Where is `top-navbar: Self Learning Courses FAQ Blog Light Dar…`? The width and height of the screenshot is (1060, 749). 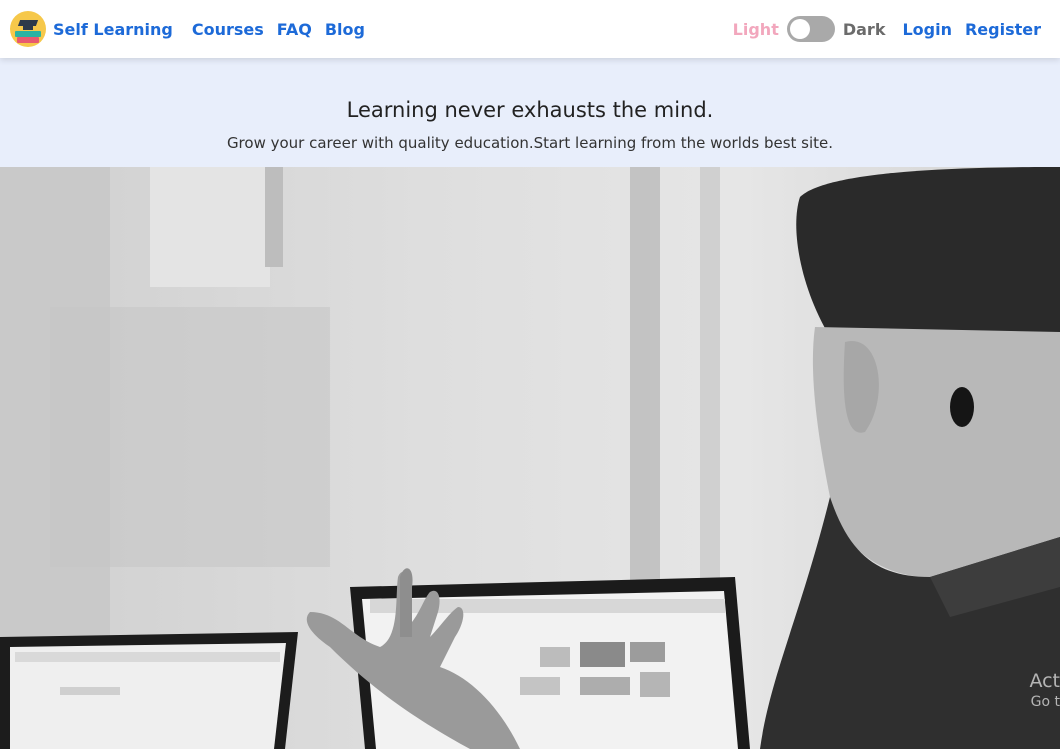
top-navbar: Self Learning Courses FAQ Blog Light Dar… is located at coordinates (530, 29).